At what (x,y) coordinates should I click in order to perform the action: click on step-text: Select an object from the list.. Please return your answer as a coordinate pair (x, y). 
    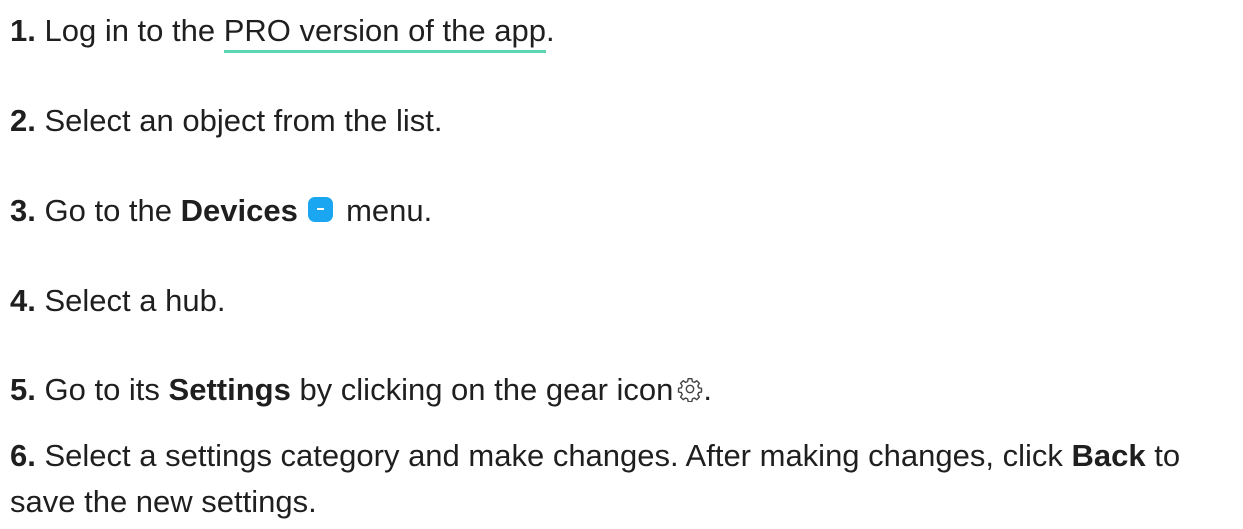
    Looking at the image, I should click on (243, 120).